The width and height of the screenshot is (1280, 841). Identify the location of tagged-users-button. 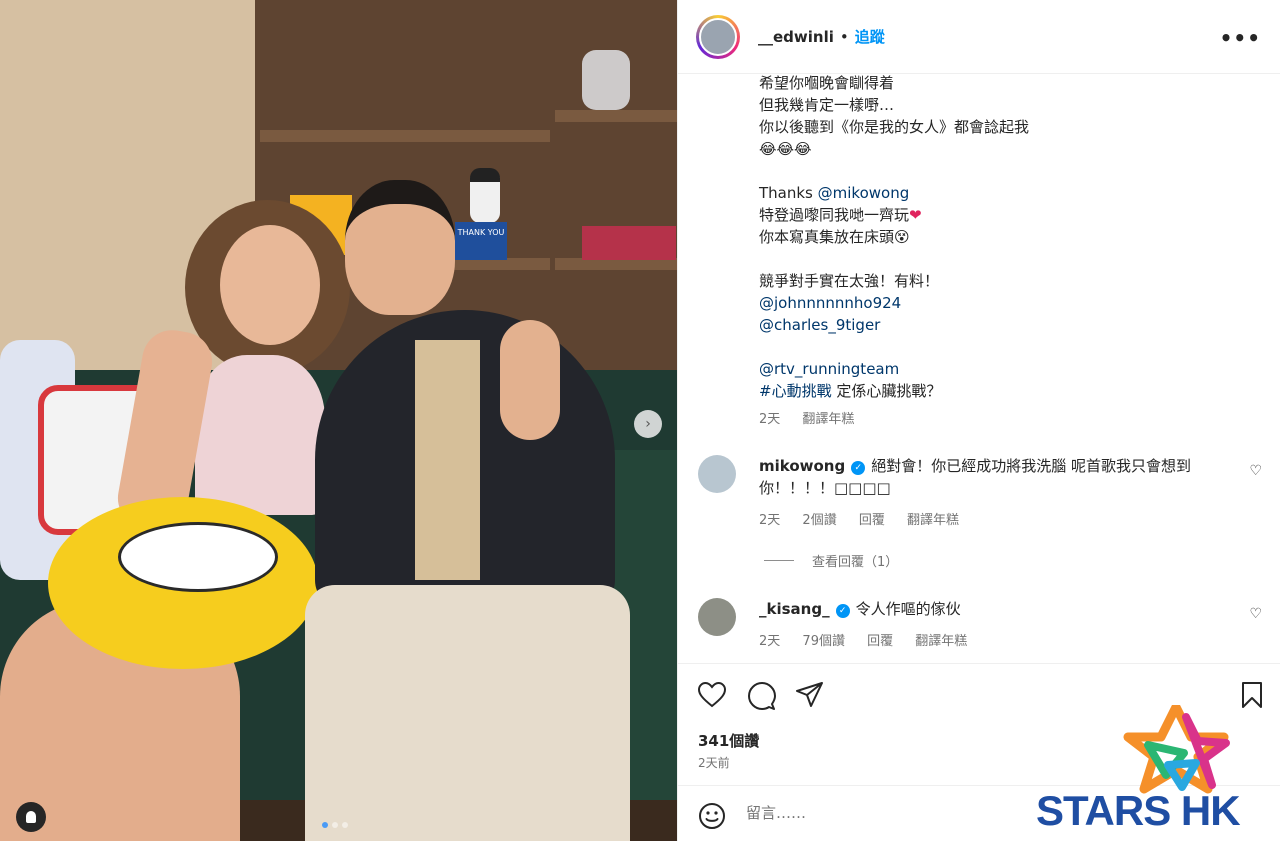
(31, 817).